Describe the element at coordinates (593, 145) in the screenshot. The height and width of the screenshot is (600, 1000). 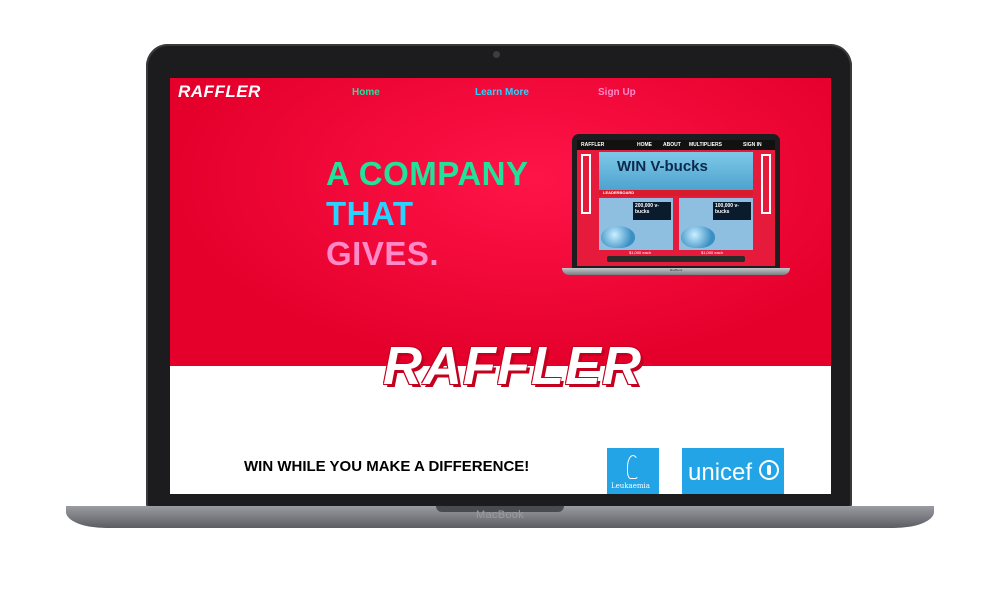
I see `mockup-brand: RAFFLER` at that location.